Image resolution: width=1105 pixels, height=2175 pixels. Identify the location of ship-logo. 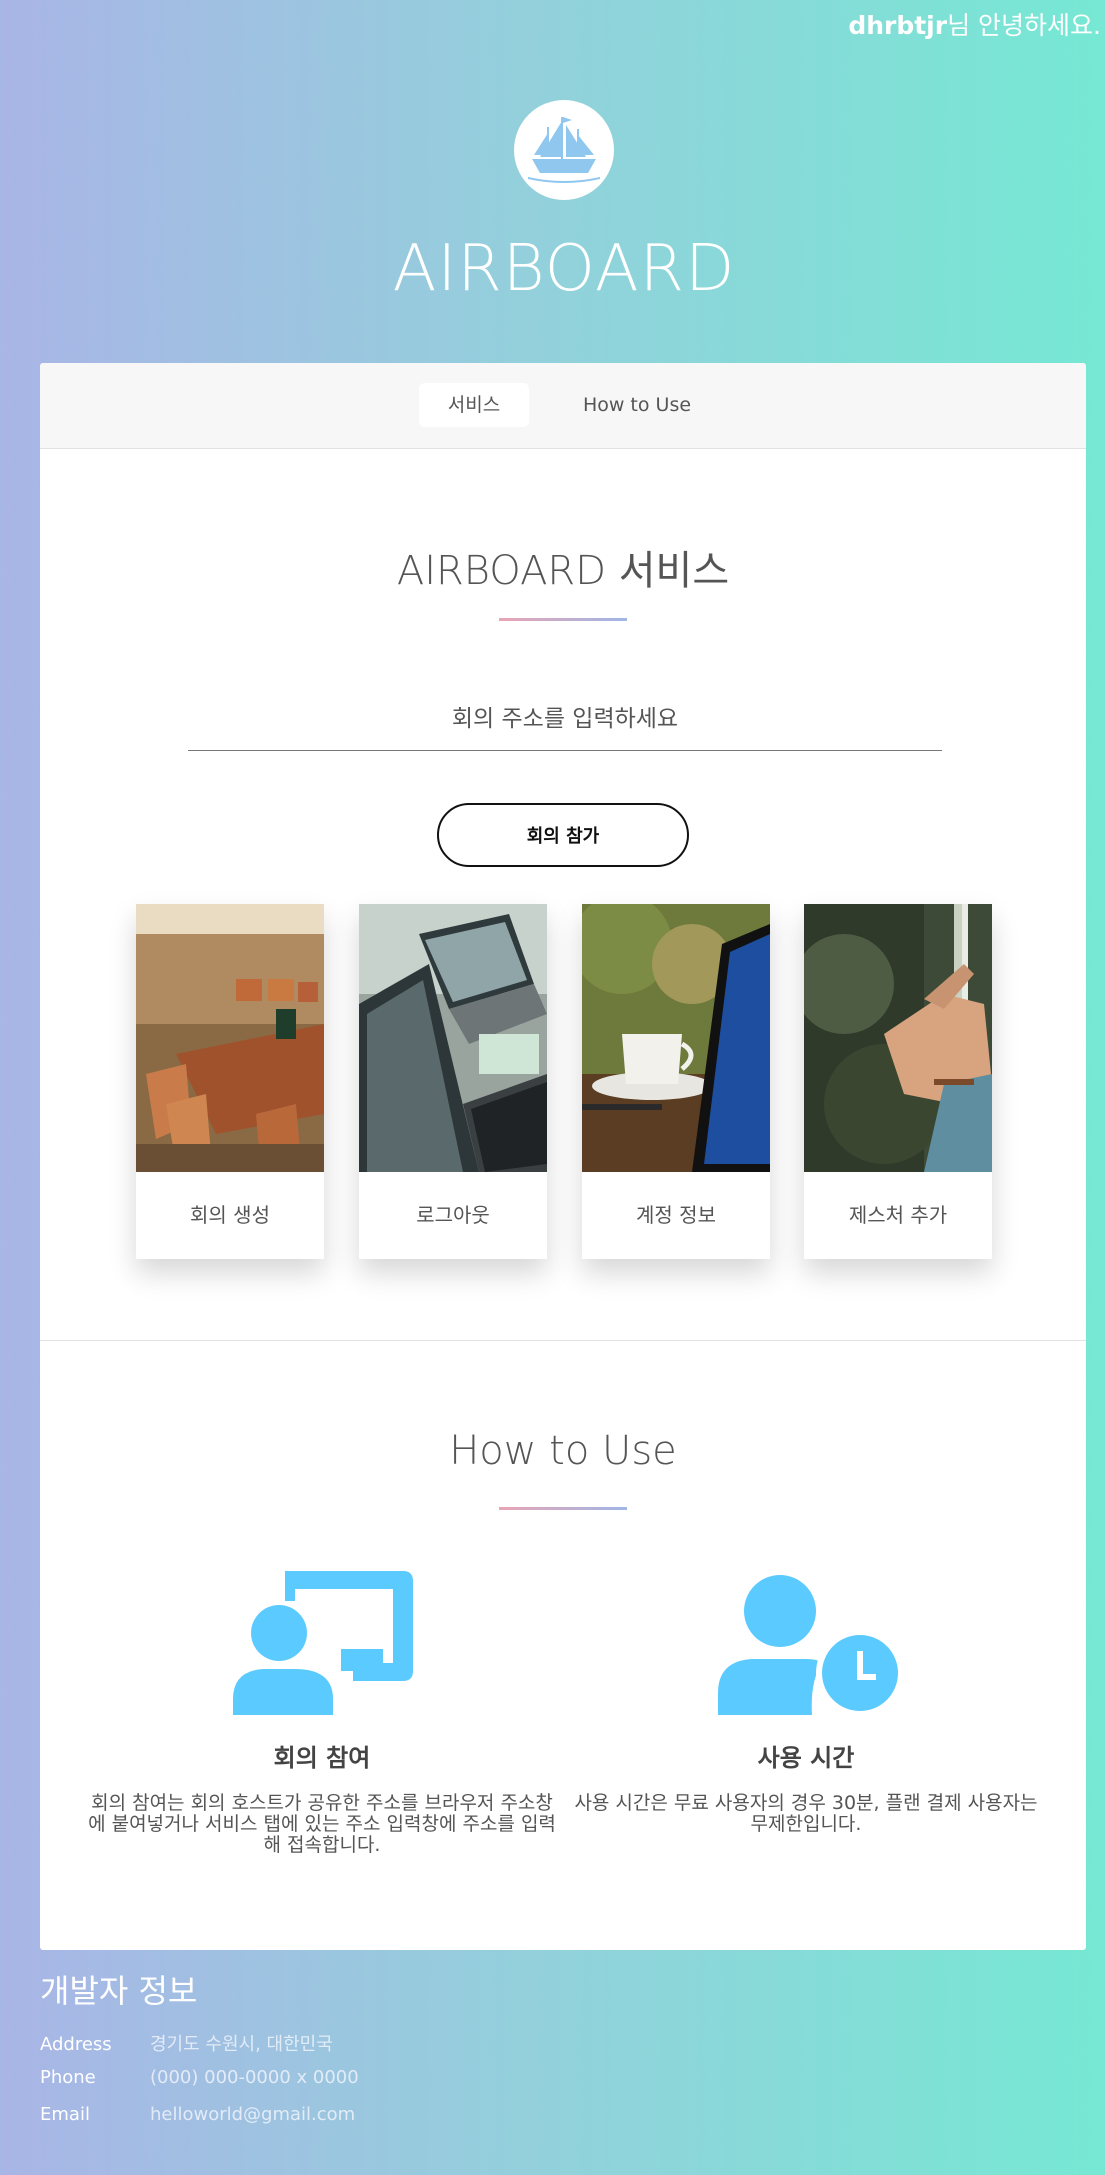
(564, 150).